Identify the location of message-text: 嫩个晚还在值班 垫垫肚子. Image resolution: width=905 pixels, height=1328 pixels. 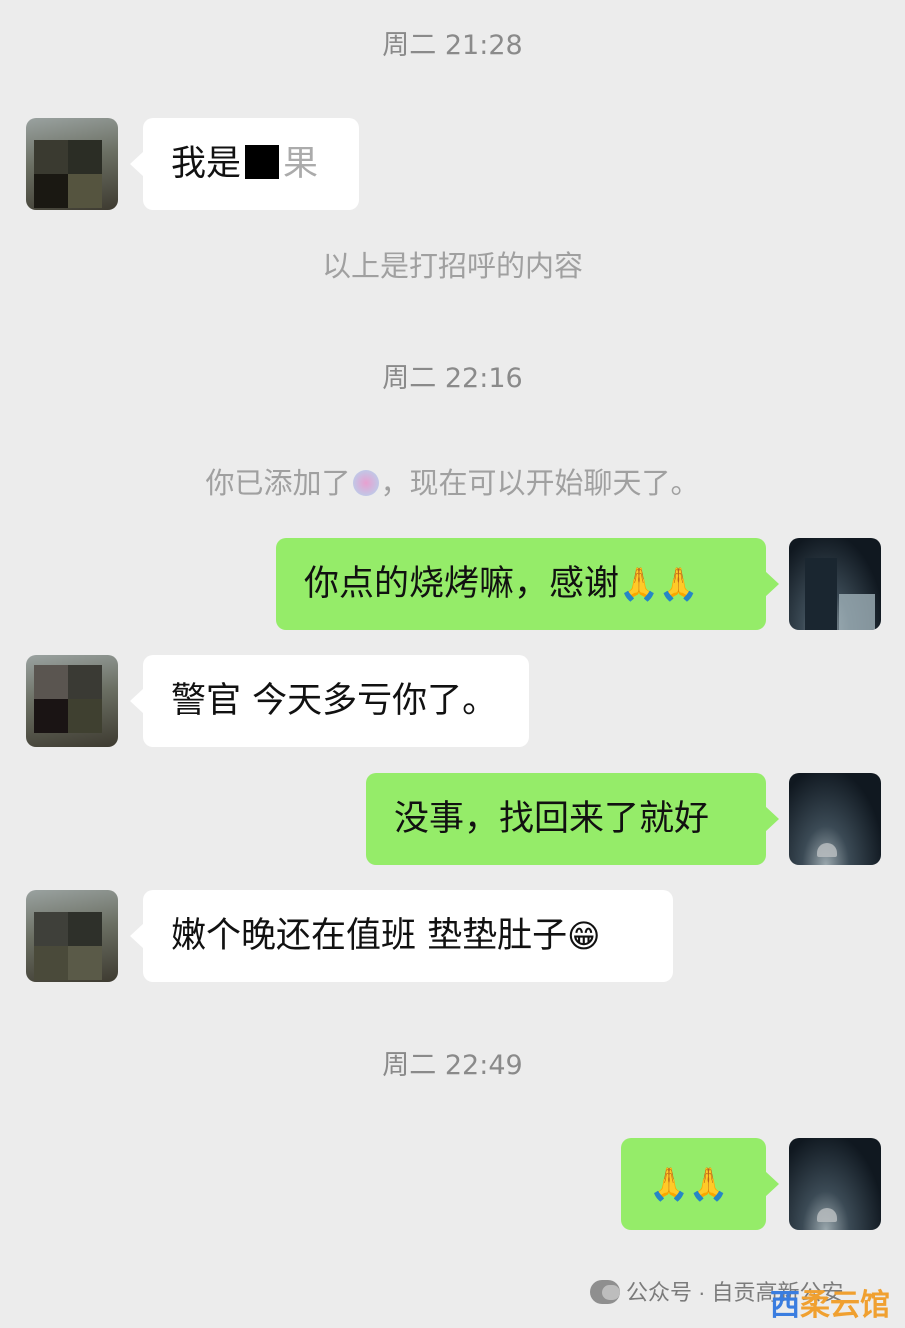
(369, 936).